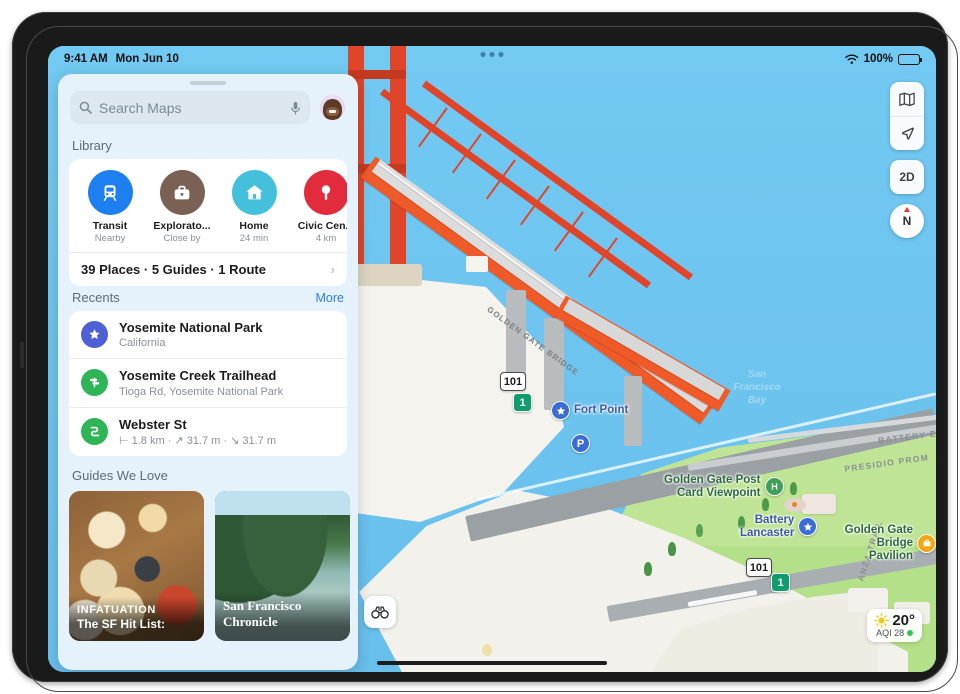  What do you see at coordinates (724, 487) in the screenshot?
I see `poi-golden-gate-post-card-viewpoint: Golden Gate Post Card Viewpoint` at bounding box center [724, 487].